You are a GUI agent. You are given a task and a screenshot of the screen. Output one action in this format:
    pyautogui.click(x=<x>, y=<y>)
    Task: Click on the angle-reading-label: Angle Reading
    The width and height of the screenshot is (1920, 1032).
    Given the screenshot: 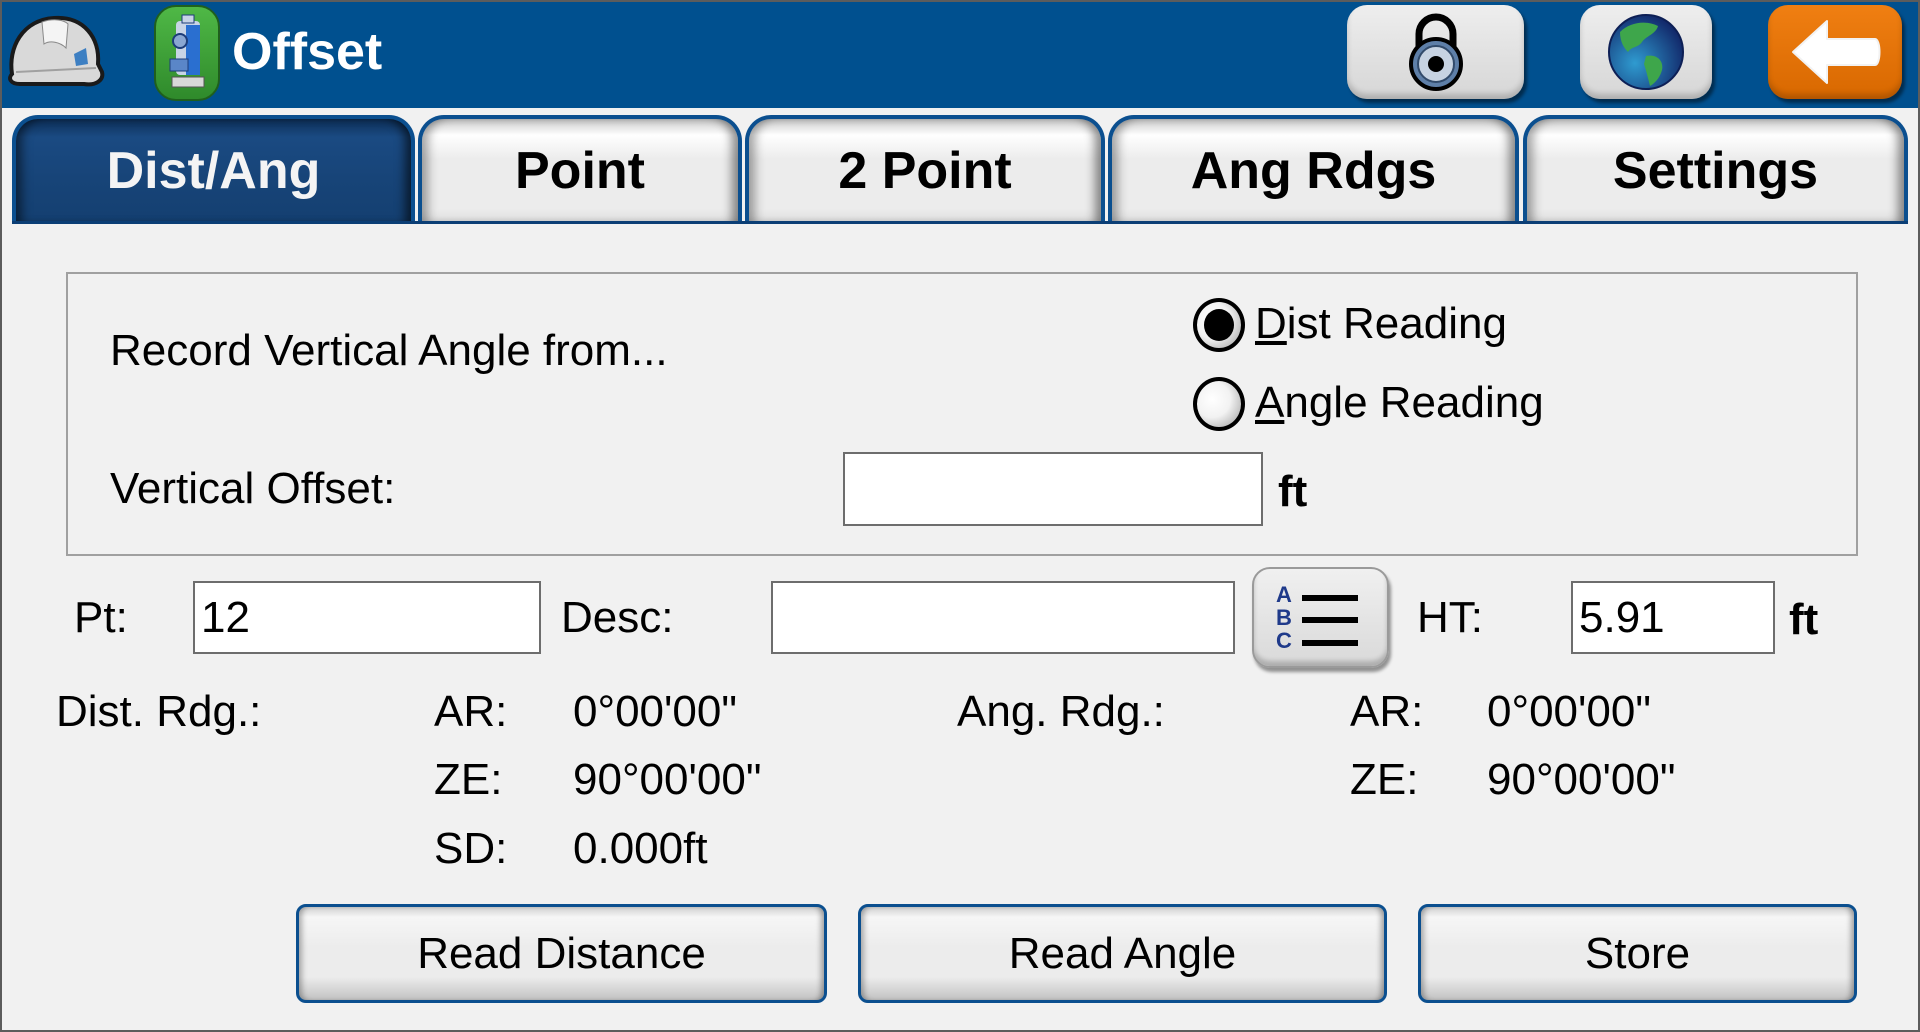 What is the action you would take?
    pyautogui.click(x=1399, y=403)
    